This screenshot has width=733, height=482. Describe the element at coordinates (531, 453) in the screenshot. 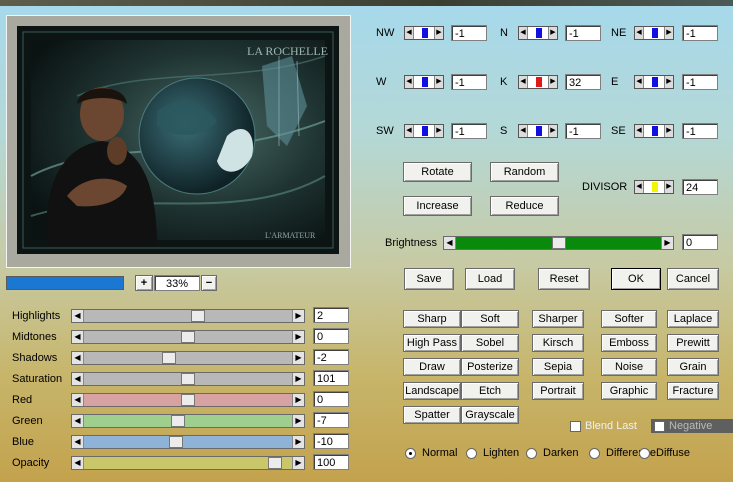

I see `mode-radio-darken` at that location.